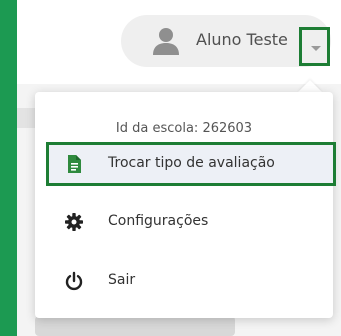 Image resolution: width=341 pixels, height=336 pixels. What do you see at coordinates (74, 164) in the screenshot?
I see `document-icon` at bounding box center [74, 164].